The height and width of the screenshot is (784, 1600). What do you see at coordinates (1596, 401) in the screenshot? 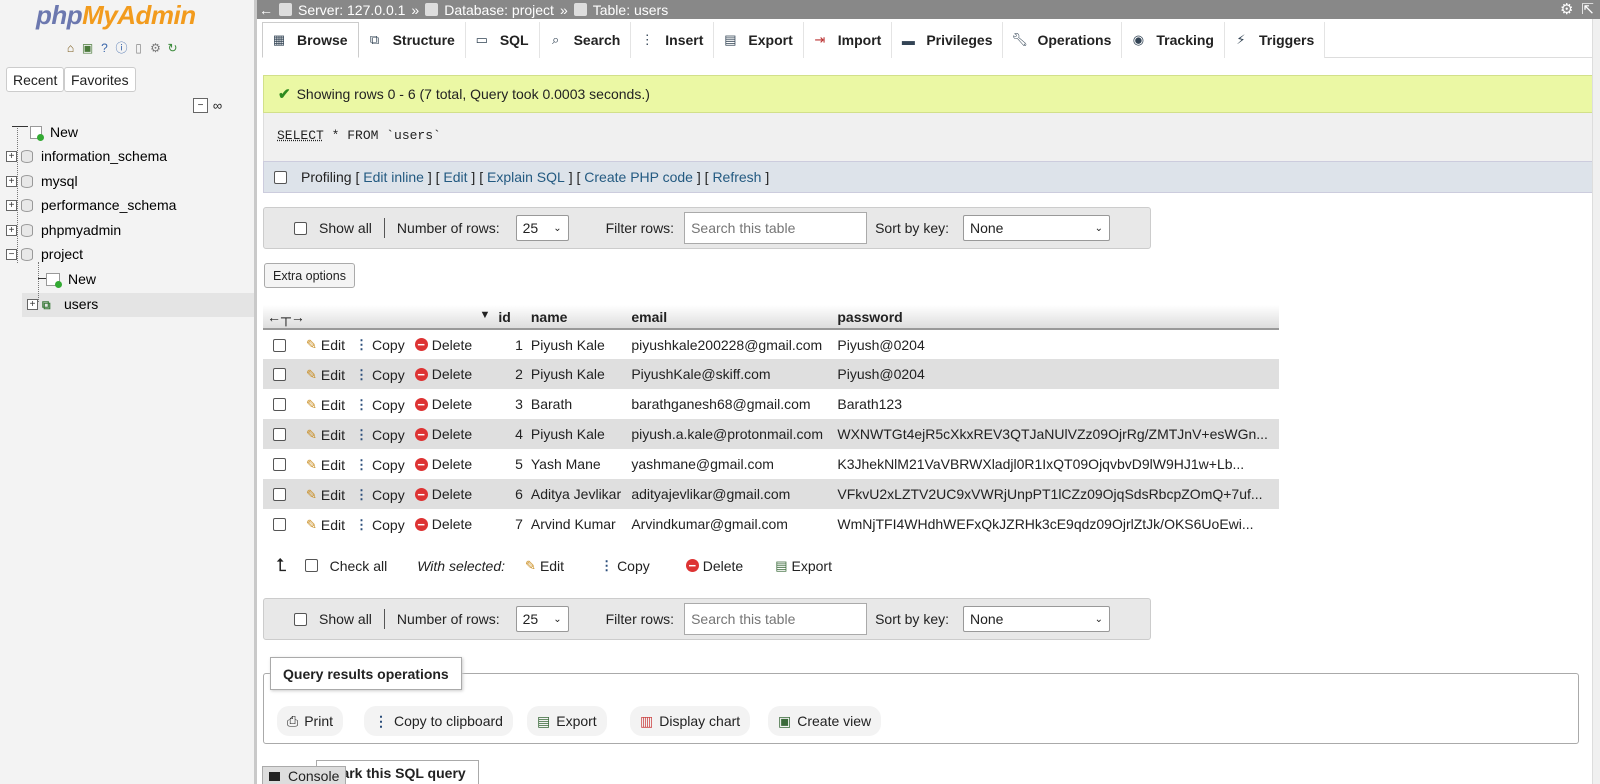
I see `page-scrollbar` at bounding box center [1596, 401].